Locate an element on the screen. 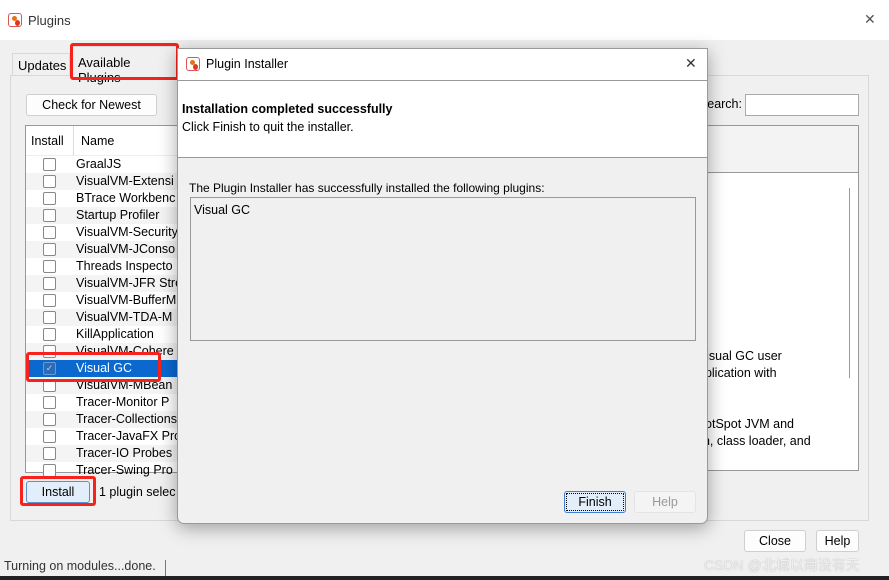 The height and width of the screenshot is (580, 889). table-row: Tracer-Collections is located at coordinates (101, 419).